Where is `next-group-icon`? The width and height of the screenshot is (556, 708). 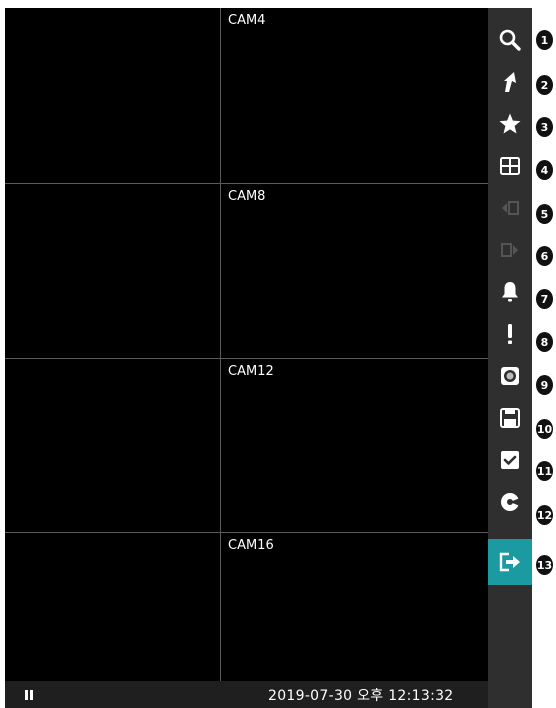 next-group-icon is located at coordinates (509, 250).